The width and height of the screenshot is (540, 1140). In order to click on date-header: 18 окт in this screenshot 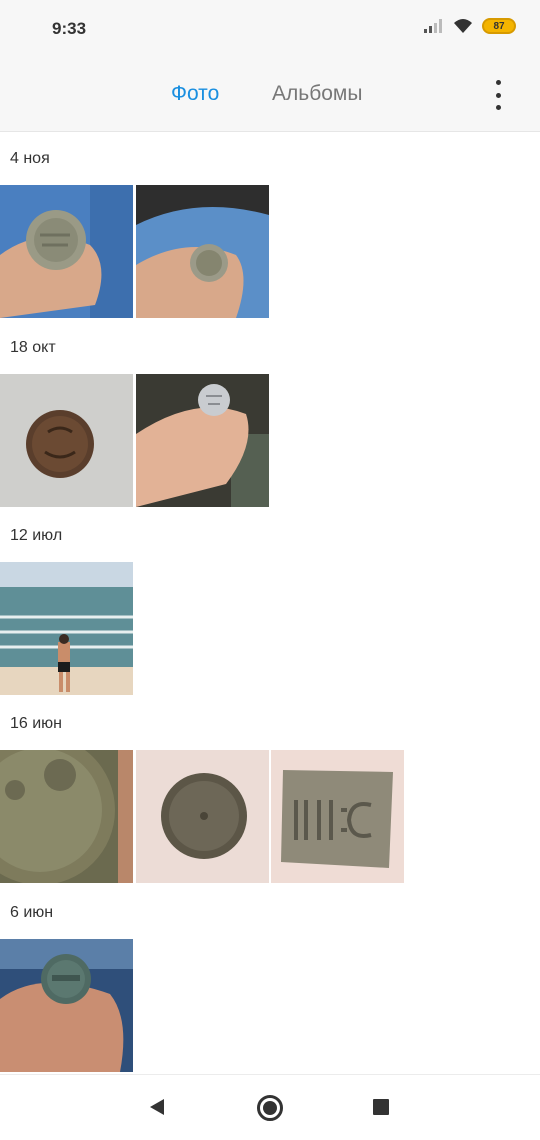, I will do `click(33, 347)`.